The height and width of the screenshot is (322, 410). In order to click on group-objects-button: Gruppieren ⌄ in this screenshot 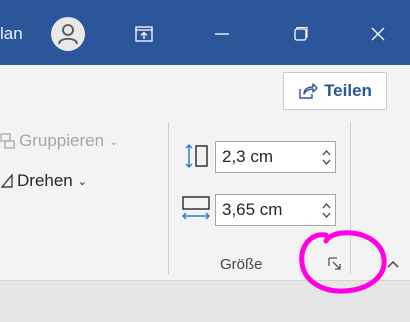, I will do `click(59, 141)`.